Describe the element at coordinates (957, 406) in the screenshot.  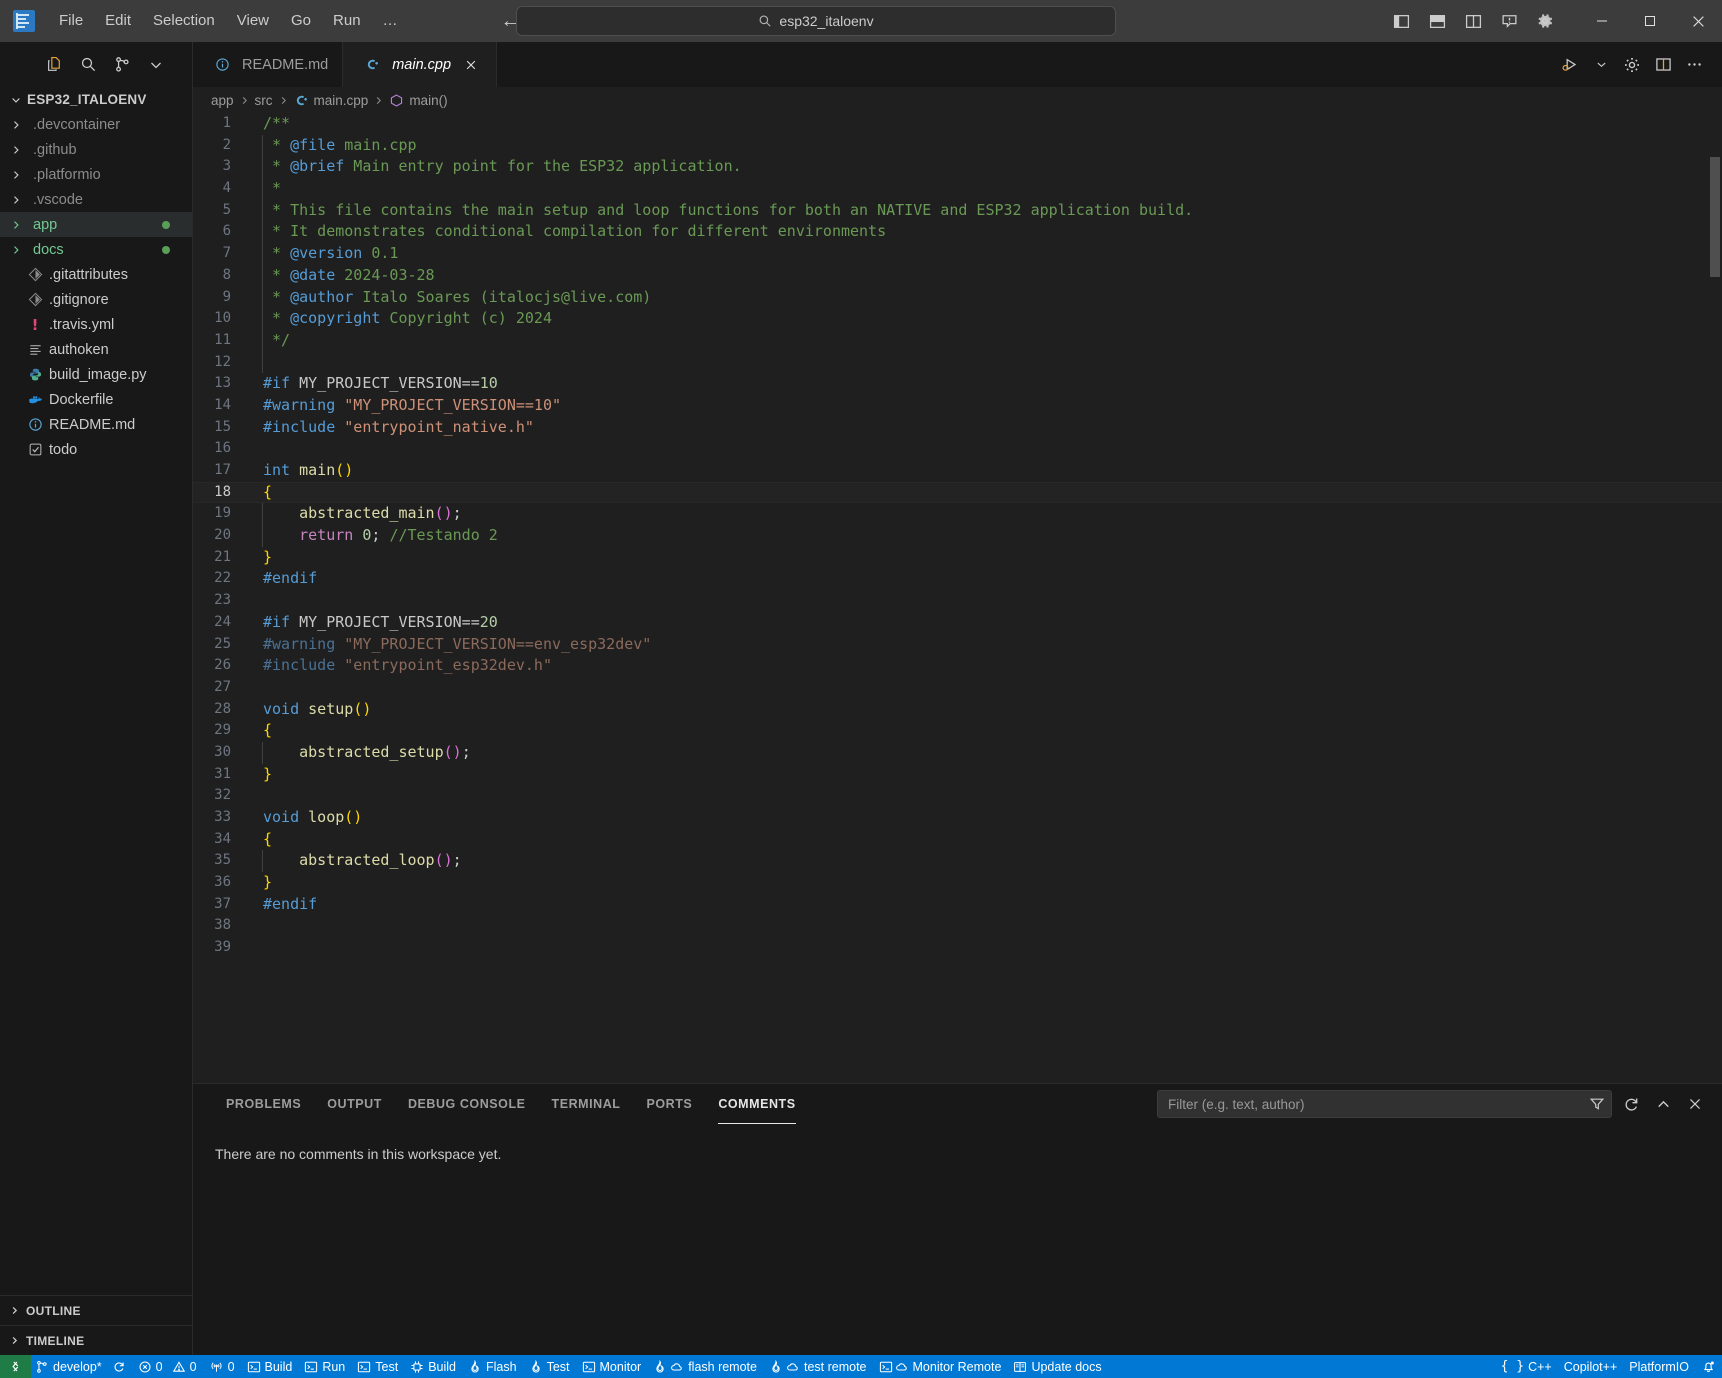
I see `code-line: 14 #warning "MY_PROJECT_VERSION==10"` at that location.